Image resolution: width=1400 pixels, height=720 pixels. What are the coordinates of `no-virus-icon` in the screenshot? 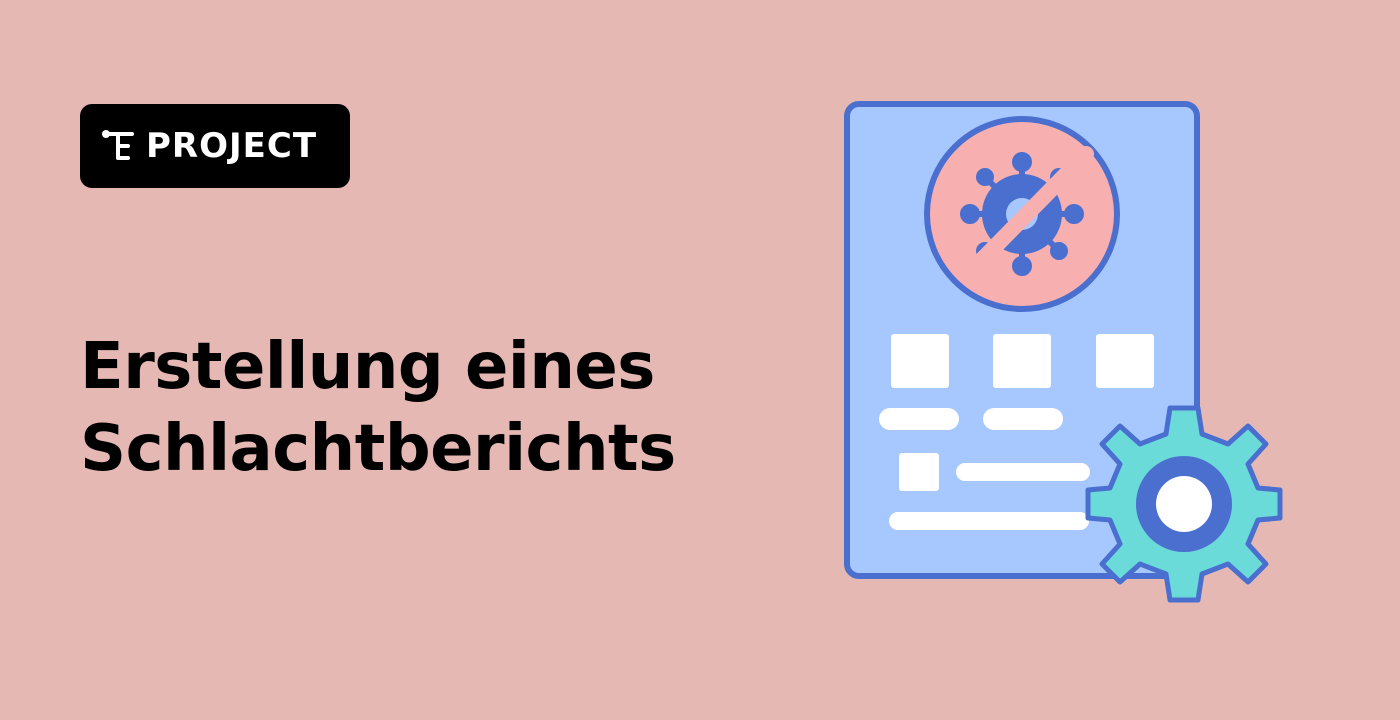 It's located at (1022, 214).